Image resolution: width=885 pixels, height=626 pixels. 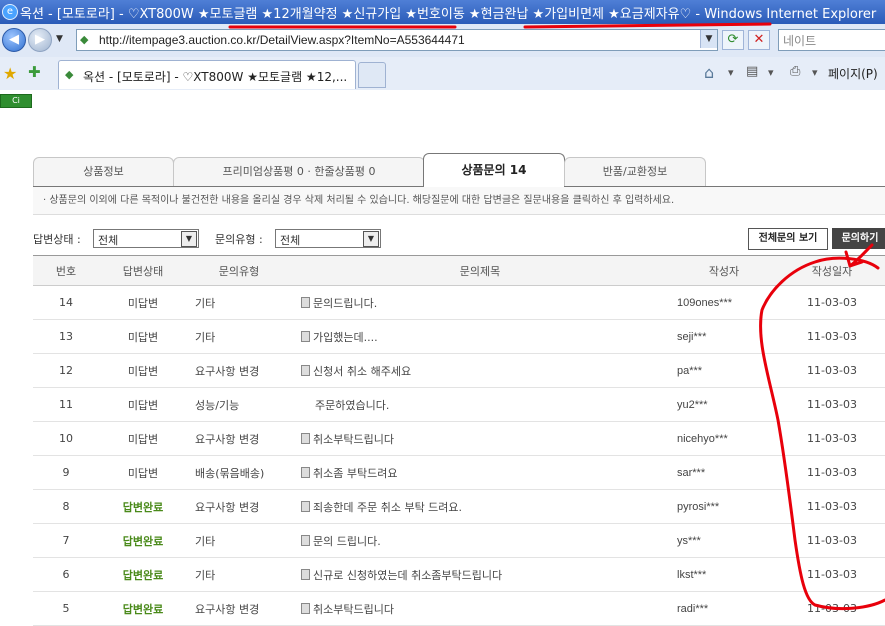 What do you see at coordinates (16, 101) in the screenshot?
I see `side-badge: Ci` at bounding box center [16, 101].